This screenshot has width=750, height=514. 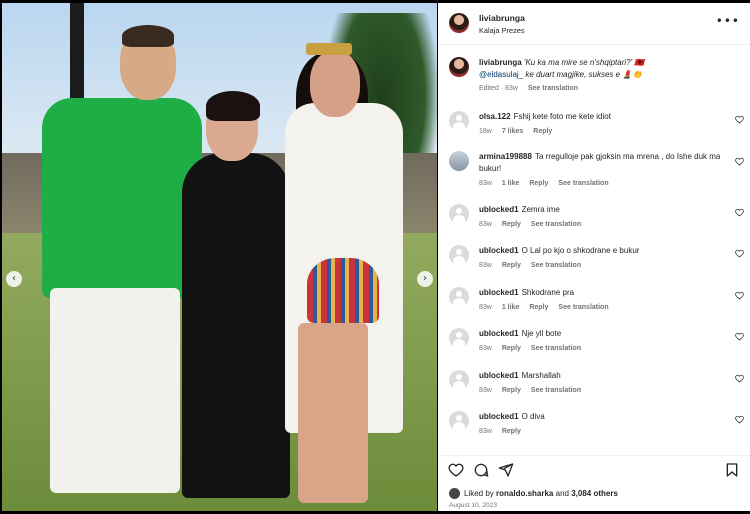 What do you see at coordinates (485, 131) in the screenshot?
I see `comment-time: 18w` at bounding box center [485, 131].